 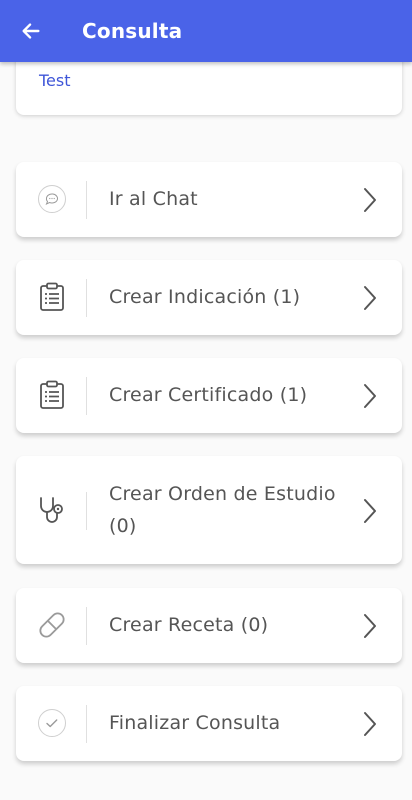 What do you see at coordinates (52, 199) in the screenshot?
I see `chat-icon` at bounding box center [52, 199].